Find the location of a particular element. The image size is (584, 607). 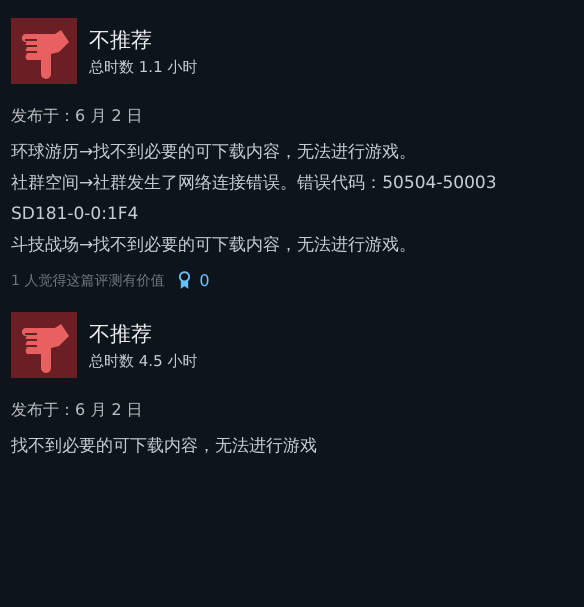

playtime-text: 总时数 1.1 小时 is located at coordinates (143, 67).